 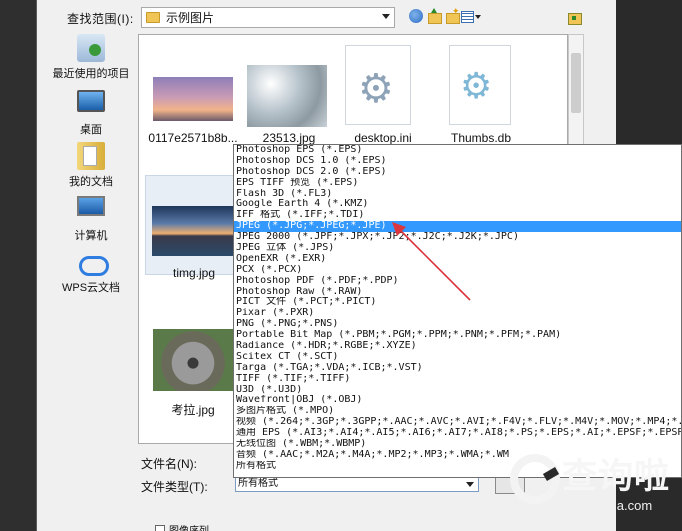 What do you see at coordinates (93, 262) in the screenshot?
I see `cloud-icon` at bounding box center [93, 262].